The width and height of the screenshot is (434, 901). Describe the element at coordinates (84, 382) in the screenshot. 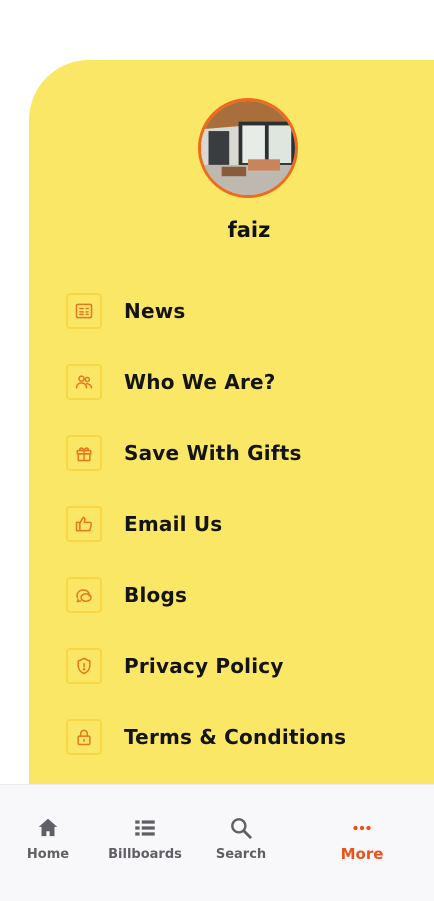

I see `people-icon` at that location.